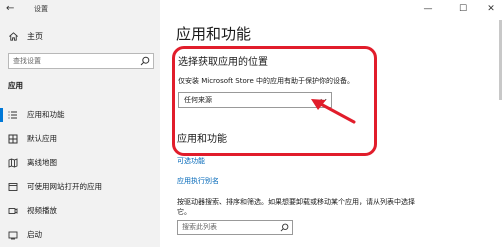 This screenshot has width=503, height=247. Describe the element at coordinates (214, 34) in the screenshot. I see `page-title: 应用和功能` at that location.